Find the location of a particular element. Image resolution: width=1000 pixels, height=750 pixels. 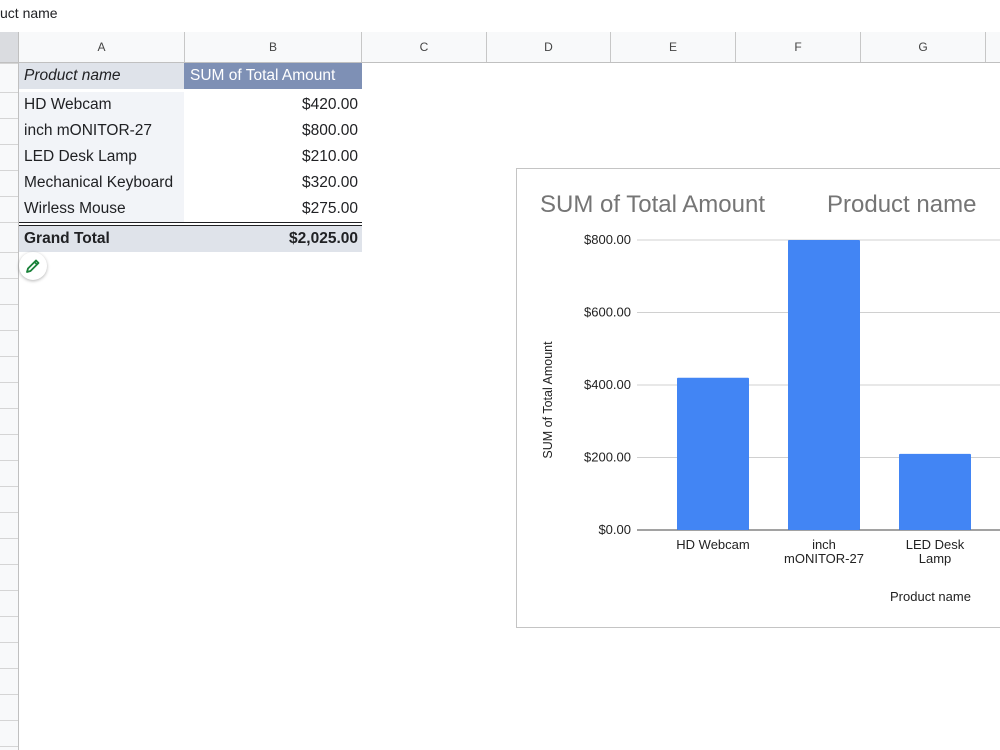

y-tick-label: $800.00 is located at coordinates (607, 239).